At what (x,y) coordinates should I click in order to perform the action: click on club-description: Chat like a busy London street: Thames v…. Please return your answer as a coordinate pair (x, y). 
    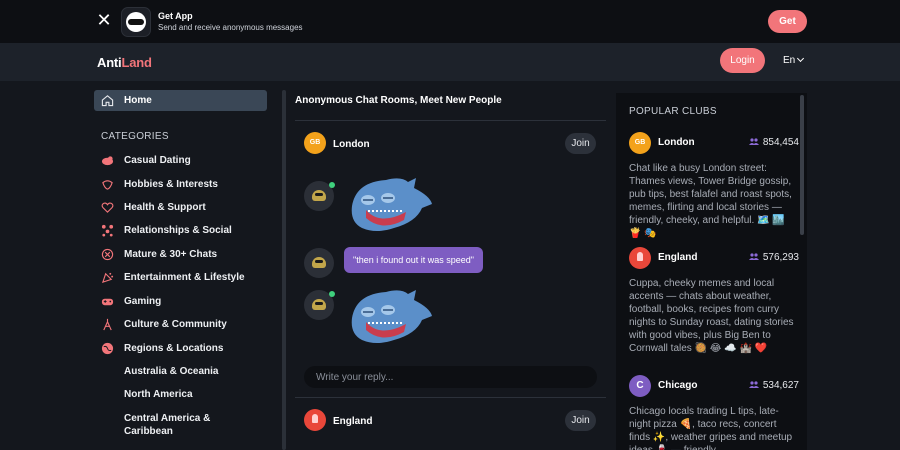
    Looking at the image, I should click on (710, 201).